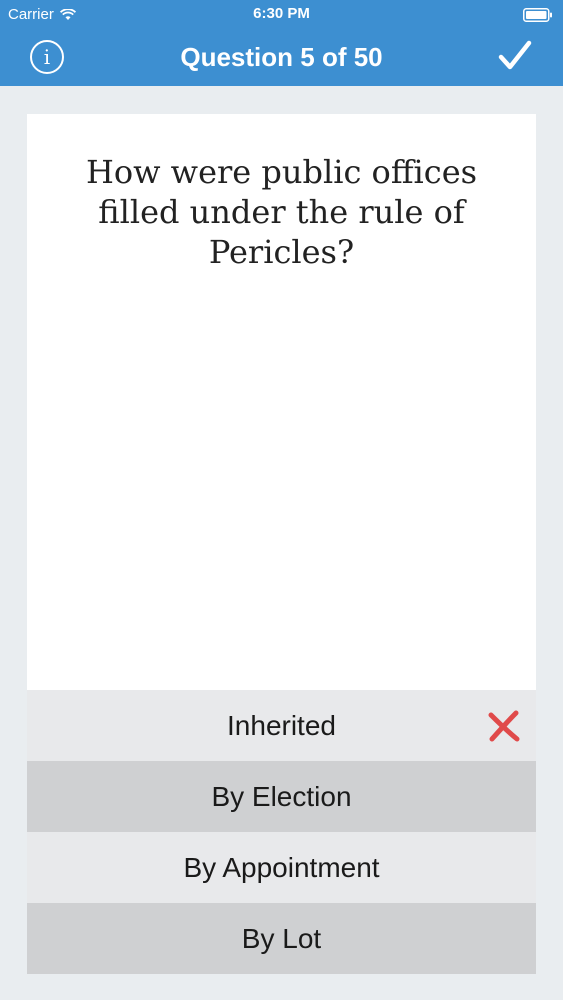 Image resolution: width=563 pixels, height=1000 pixels. Describe the element at coordinates (537, 15) in the screenshot. I see `battery-icon` at that location.